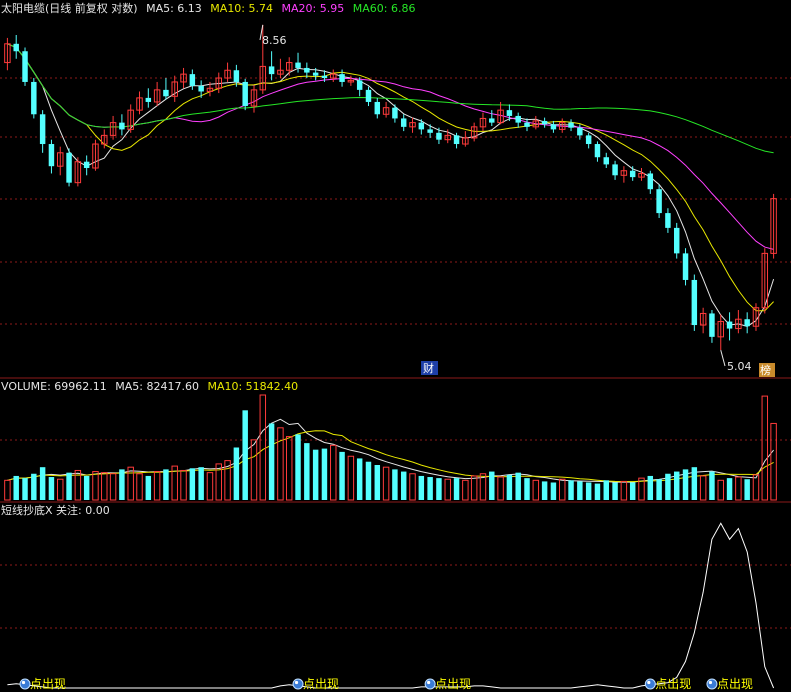 The width and height of the screenshot is (791, 692). Describe the element at coordinates (428, 368) in the screenshot. I see `cai-badge: 财` at that location.